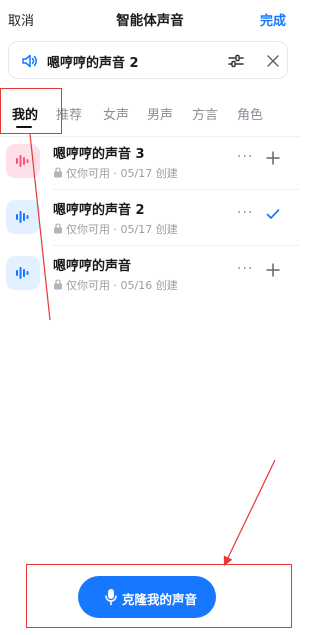  Describe the element at coordinates (273, 61) in the screenshot. I see `close-icon` at that location.